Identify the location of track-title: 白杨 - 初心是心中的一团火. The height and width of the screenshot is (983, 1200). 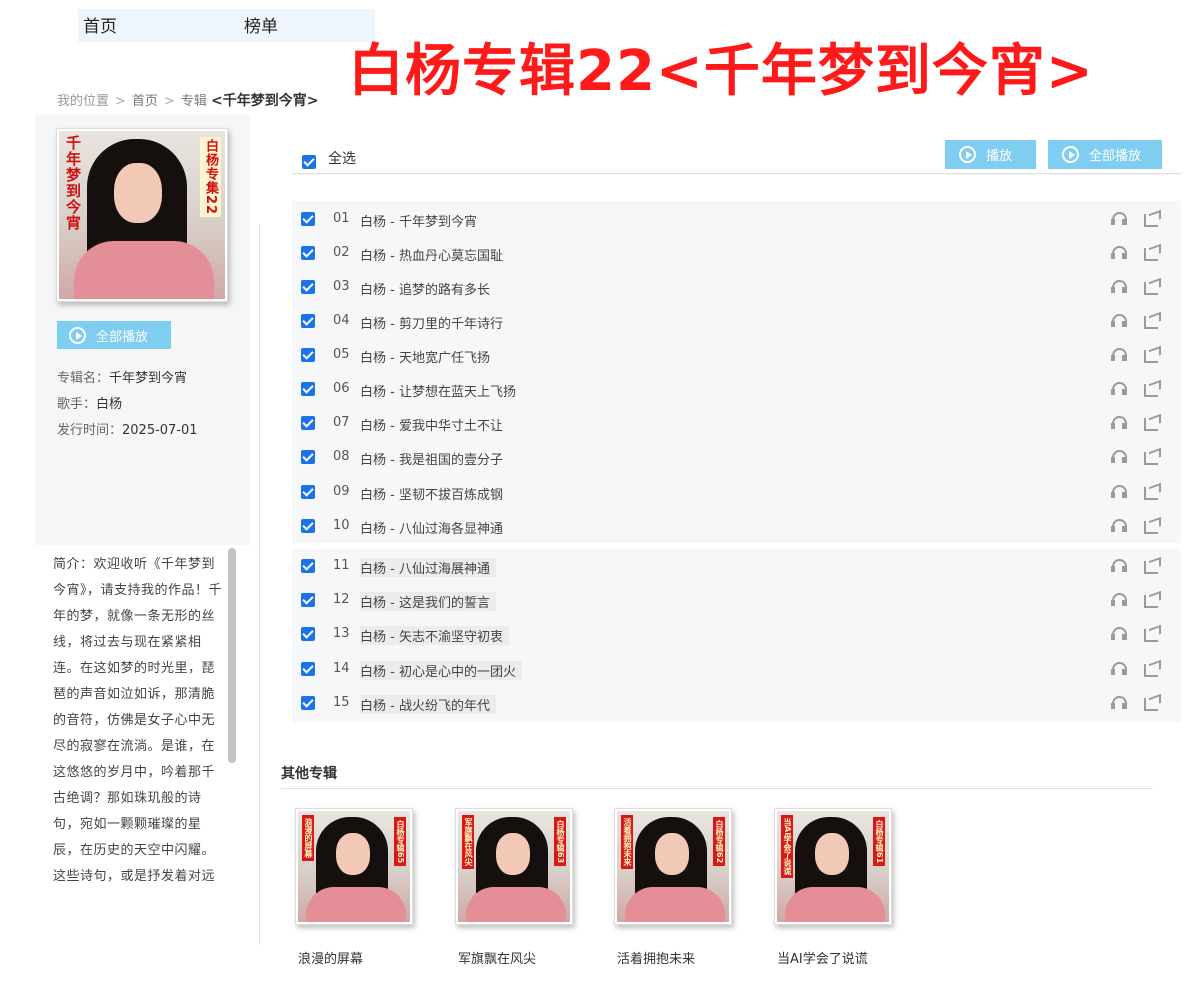
(441, 670).